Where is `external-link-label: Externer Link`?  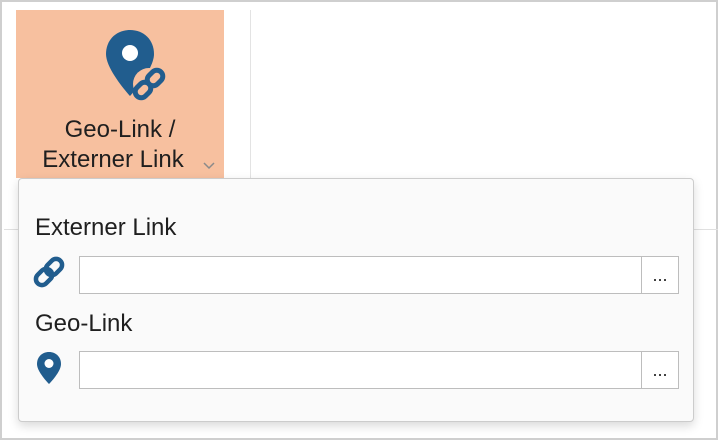
external-link-label: Externer Link is located at coordinates (106, 227).